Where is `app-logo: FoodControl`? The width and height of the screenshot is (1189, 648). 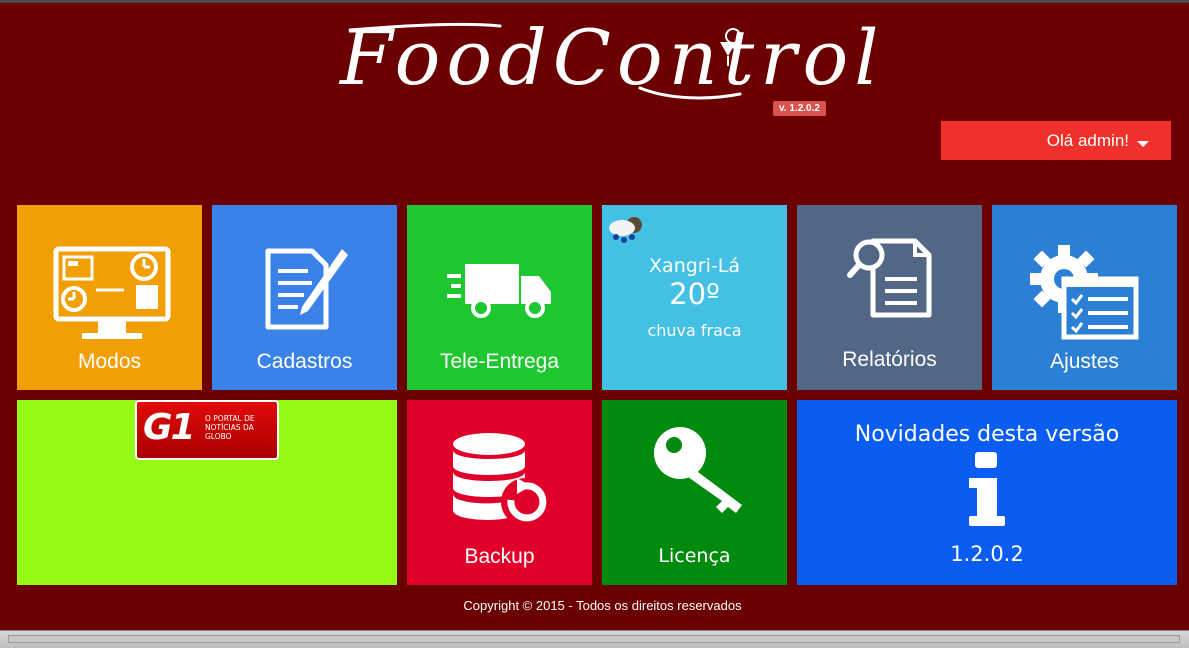
app-logo: FoodControl is located at coordinates (612, 58).